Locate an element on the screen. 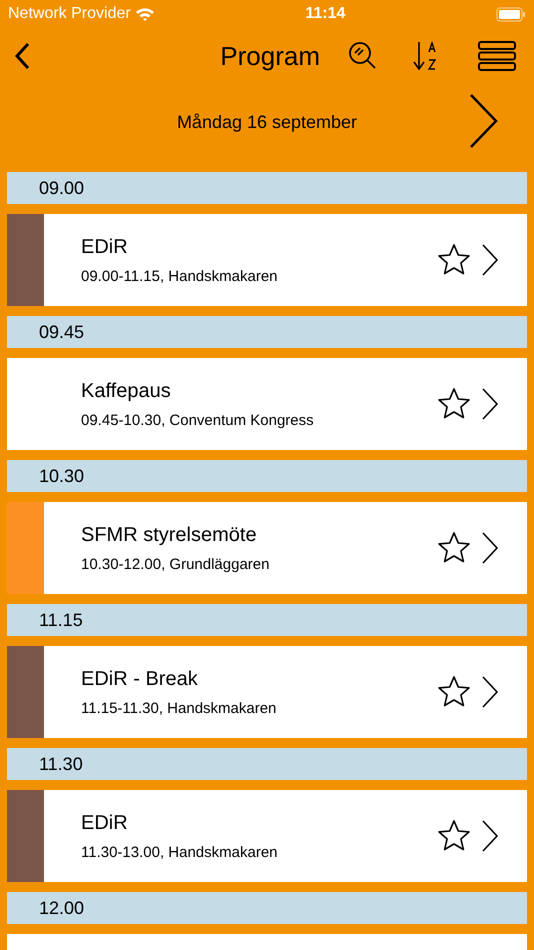  menu-button is located at coordinates (497, 56).